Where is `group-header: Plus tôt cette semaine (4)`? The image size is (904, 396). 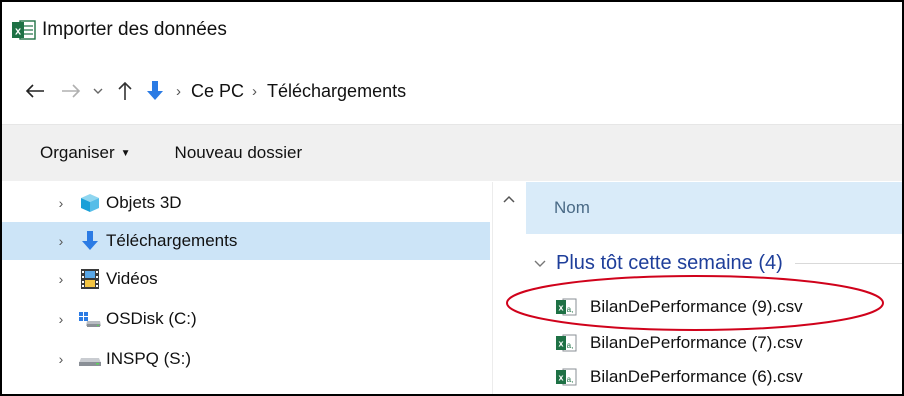
group-header: Plus tôt cette semaine (4) is located at coordinates (718, 263).